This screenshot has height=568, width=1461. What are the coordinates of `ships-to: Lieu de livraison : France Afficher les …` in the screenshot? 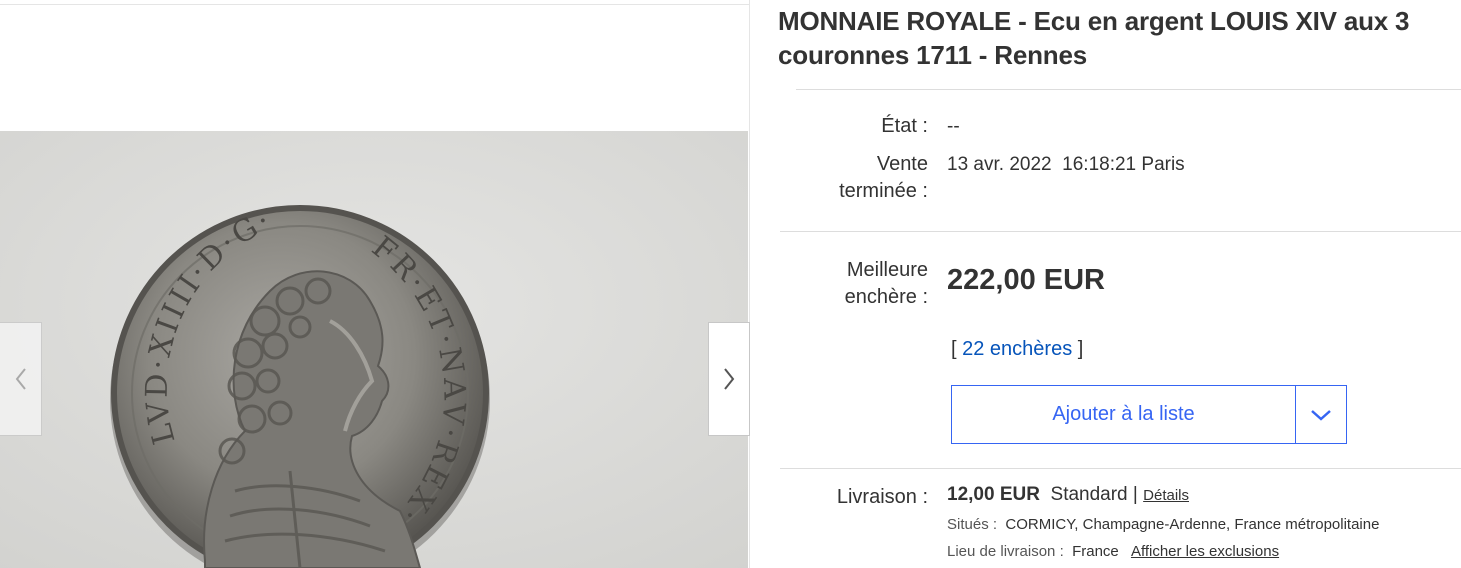 It's located at (1113, 551).